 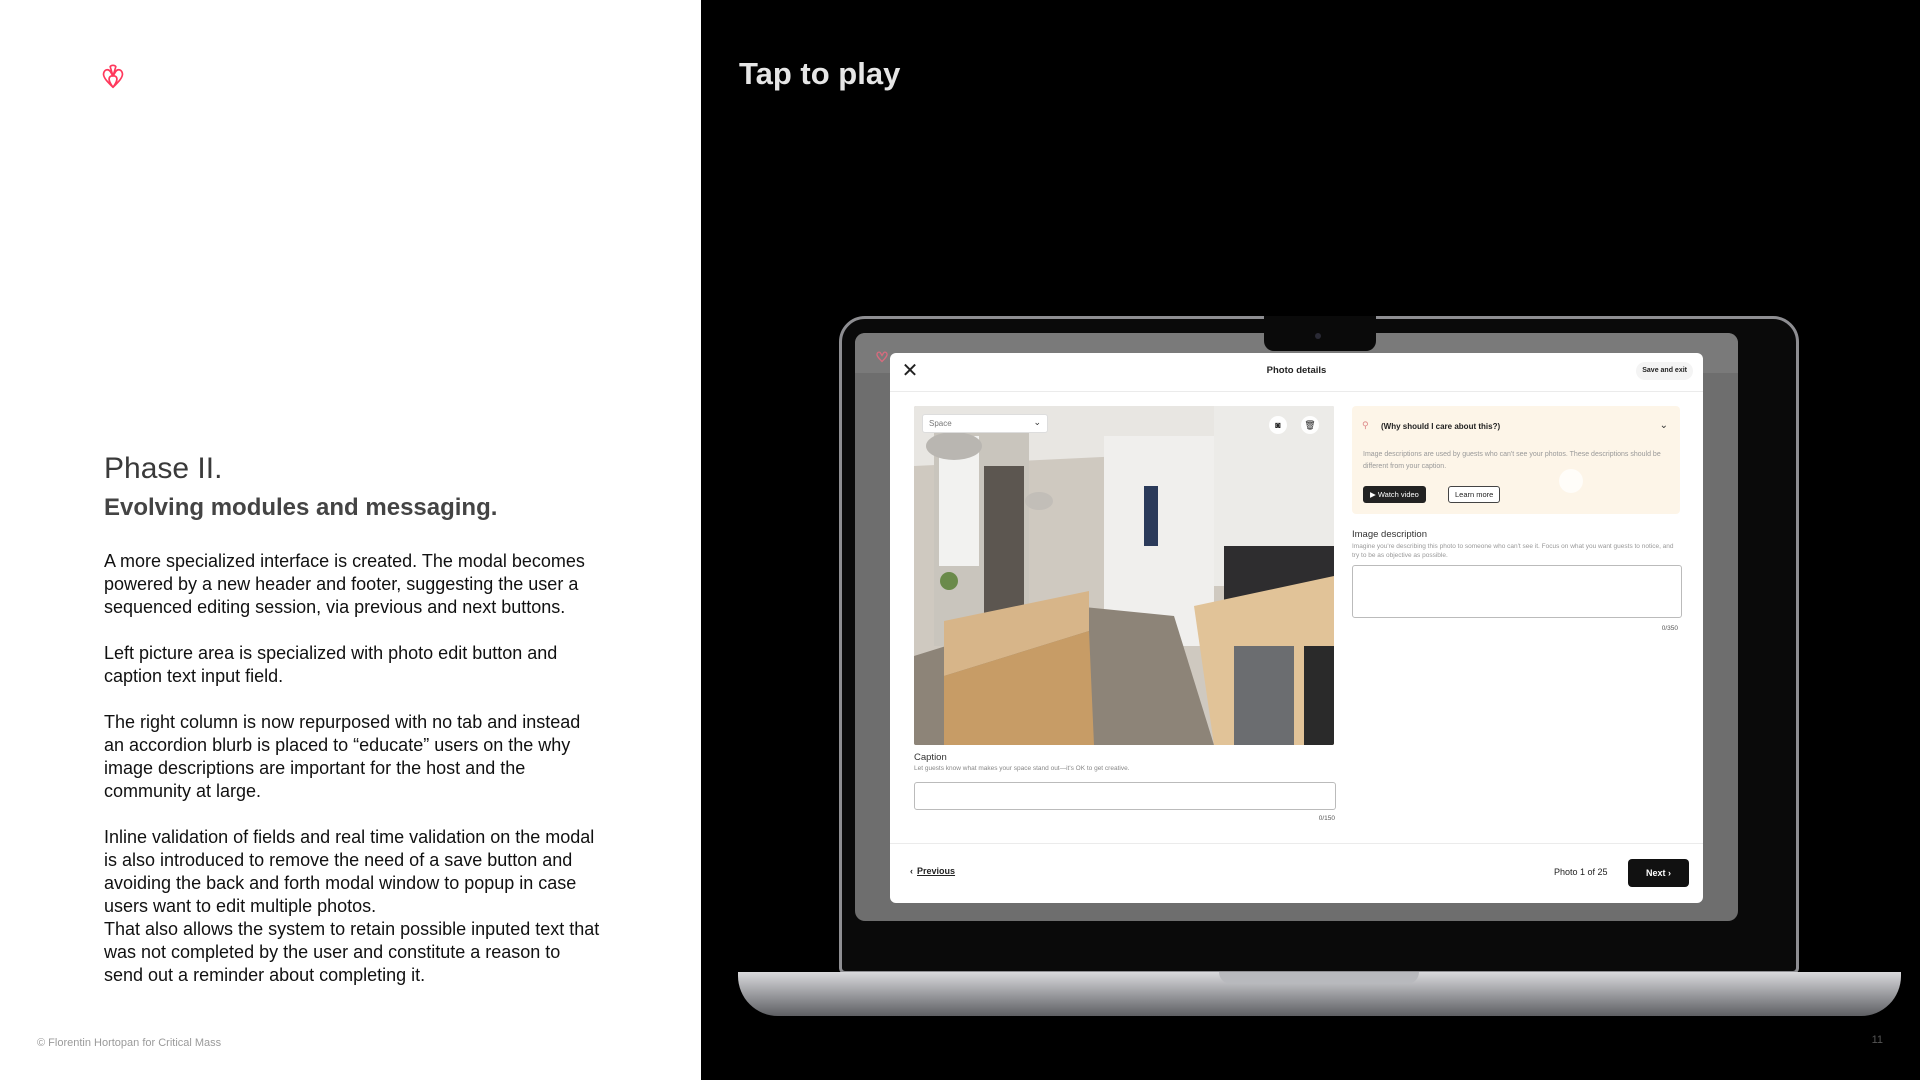 I want to click on laptop-opening-lip, so click(x=1319, y=978).